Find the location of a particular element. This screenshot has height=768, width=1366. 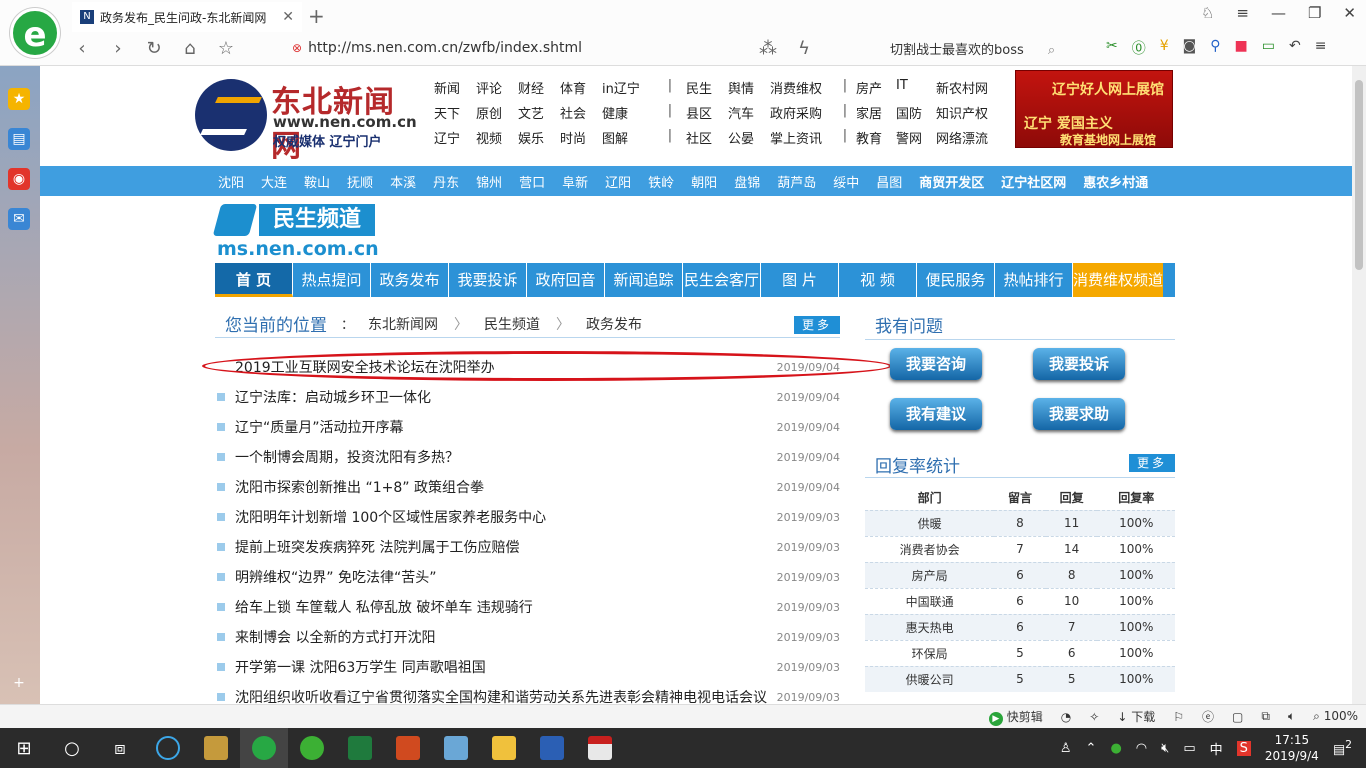

top-nav-link: 政府采购 is located at coordinates (802, 112).